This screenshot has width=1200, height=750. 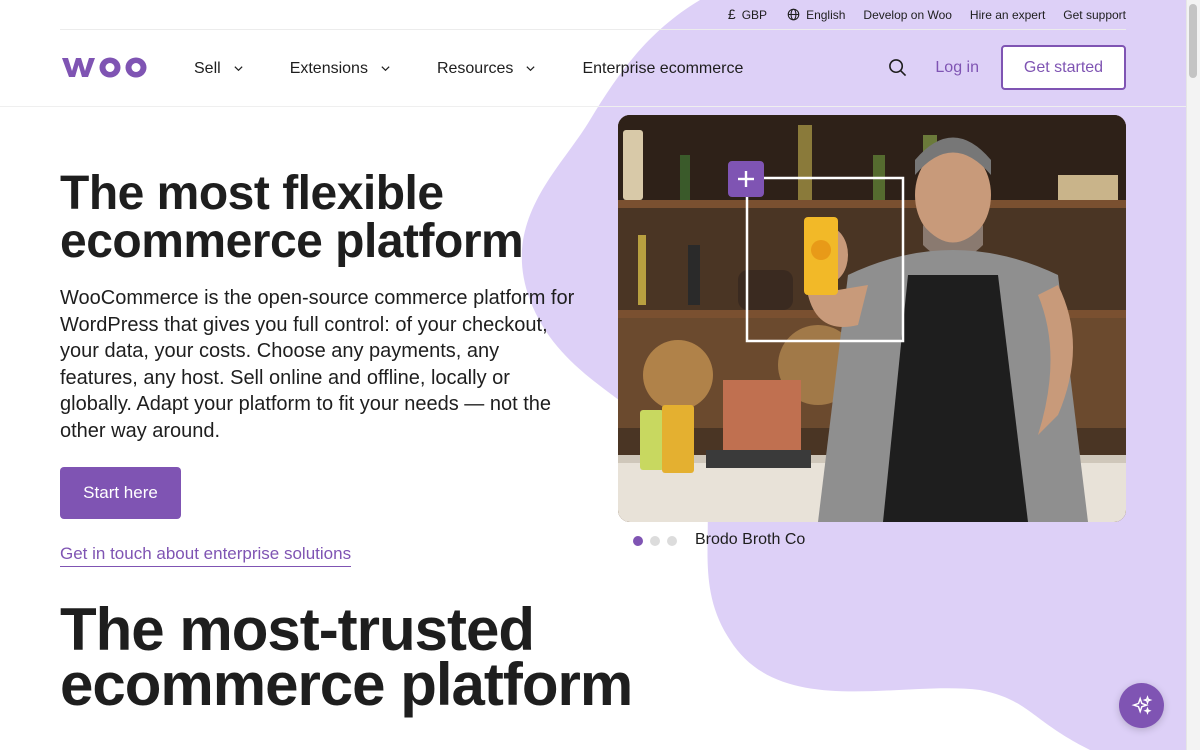 What do you see at coordinates (1063, 67) in the screenshot?
I see `get-started-button: Get started` at bounding box center [1063, 67].